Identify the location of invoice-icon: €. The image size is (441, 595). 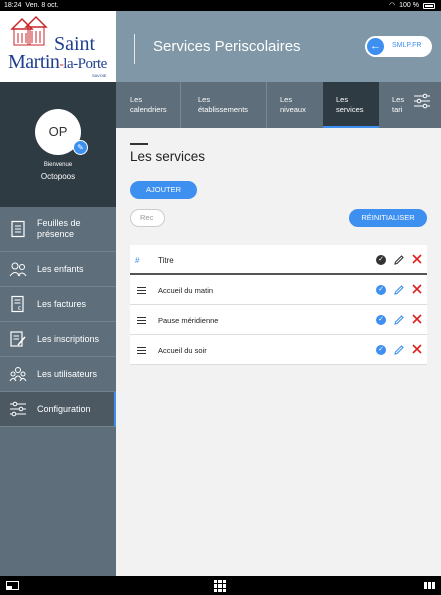
(17, 304).